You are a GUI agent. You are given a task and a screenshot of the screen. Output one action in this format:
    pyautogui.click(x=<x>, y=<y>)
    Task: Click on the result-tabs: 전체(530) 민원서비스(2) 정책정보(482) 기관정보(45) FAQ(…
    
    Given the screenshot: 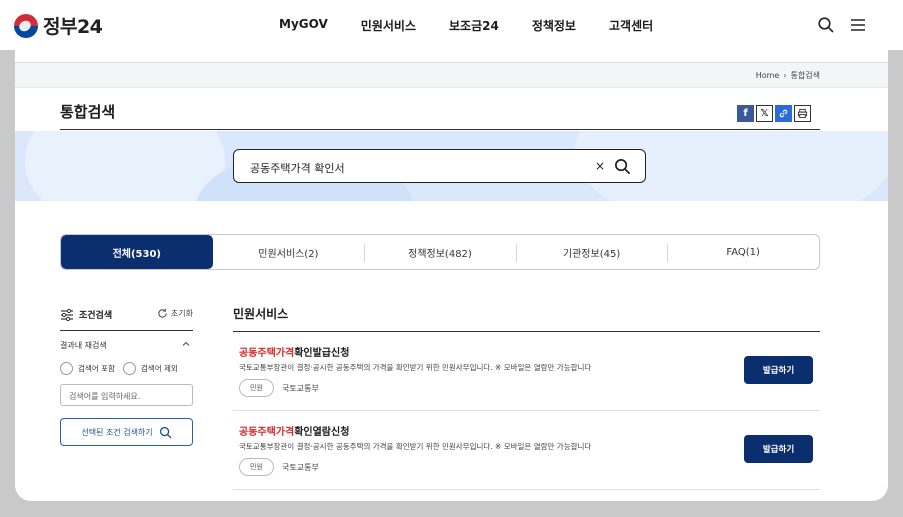 What is the action you would take?
    pyautogui.click(x=440, y=252)
    